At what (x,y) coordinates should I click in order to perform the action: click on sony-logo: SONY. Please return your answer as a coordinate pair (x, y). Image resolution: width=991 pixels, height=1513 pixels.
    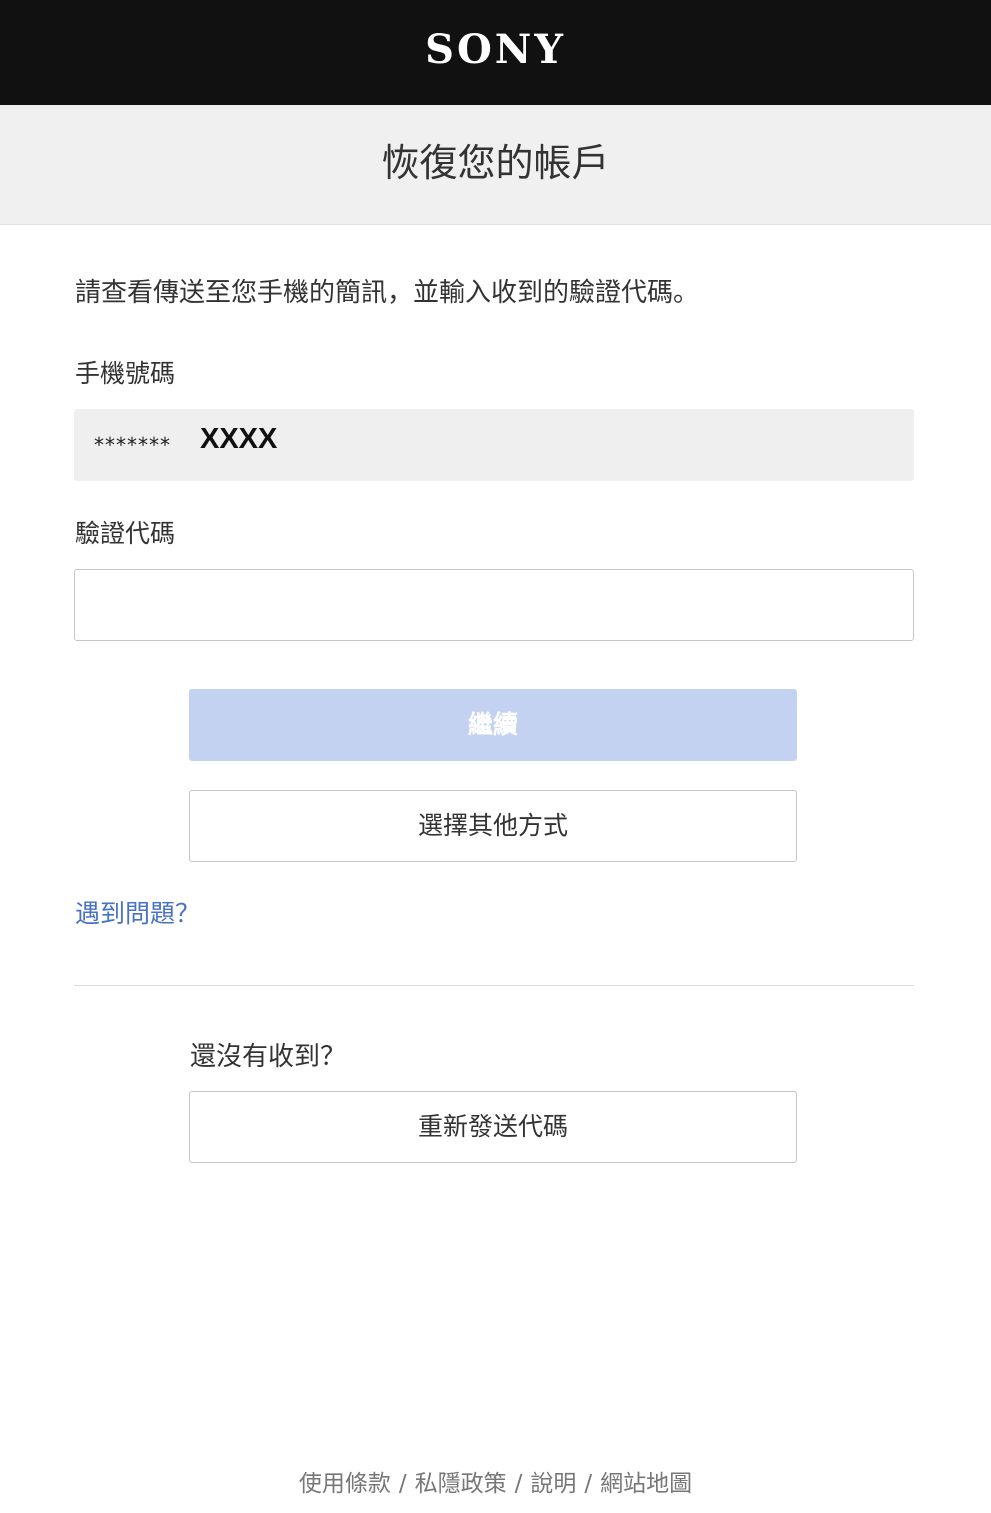
    Looking at the image, I should click on (495, 50).